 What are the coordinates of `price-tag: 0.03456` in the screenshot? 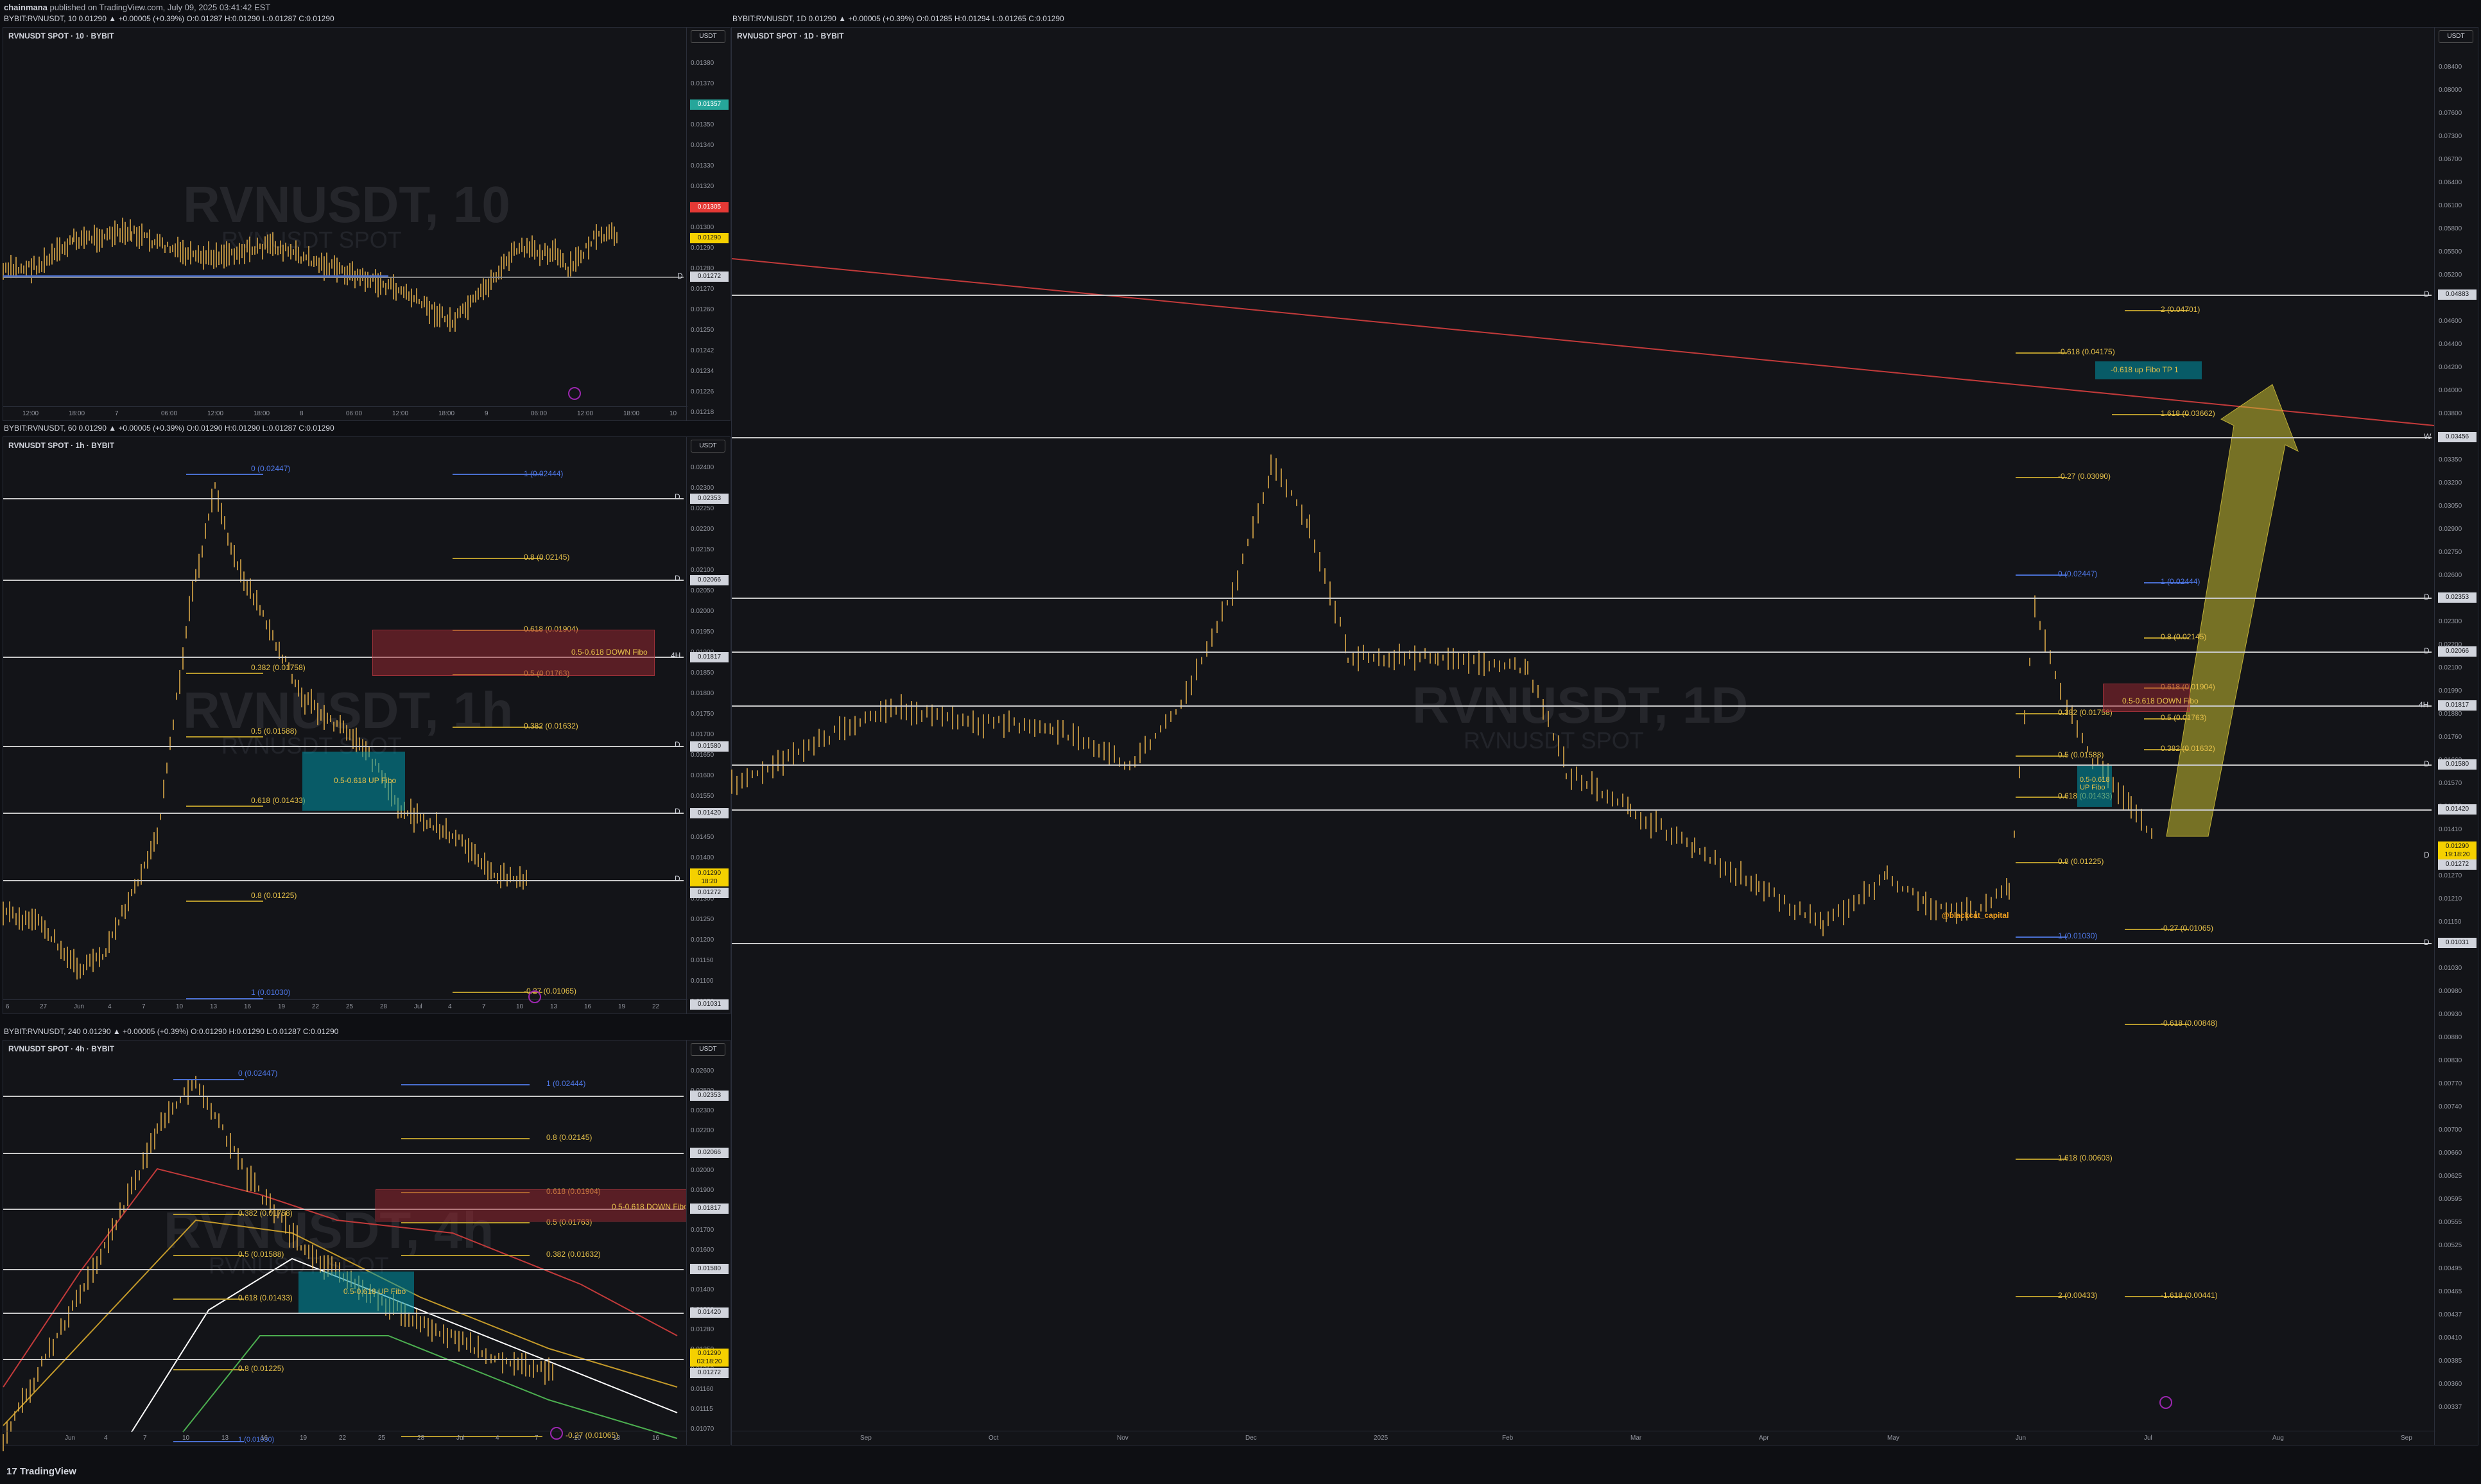 It's located at (2457, 437).